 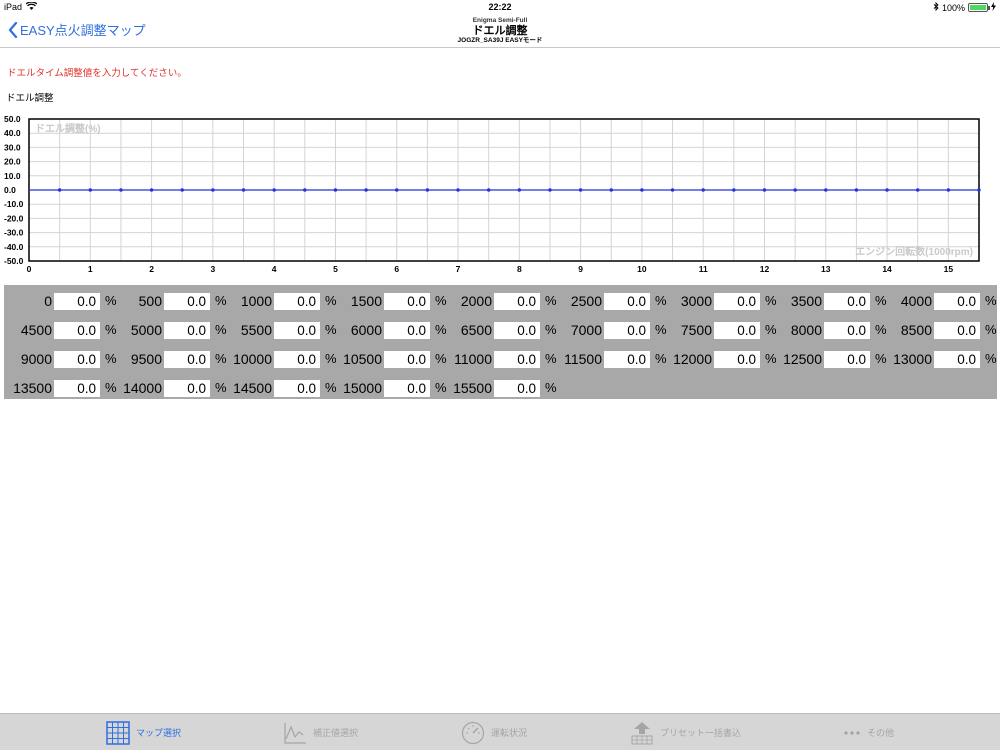 I want to click on battery-icon, so click(x=979, y=7).